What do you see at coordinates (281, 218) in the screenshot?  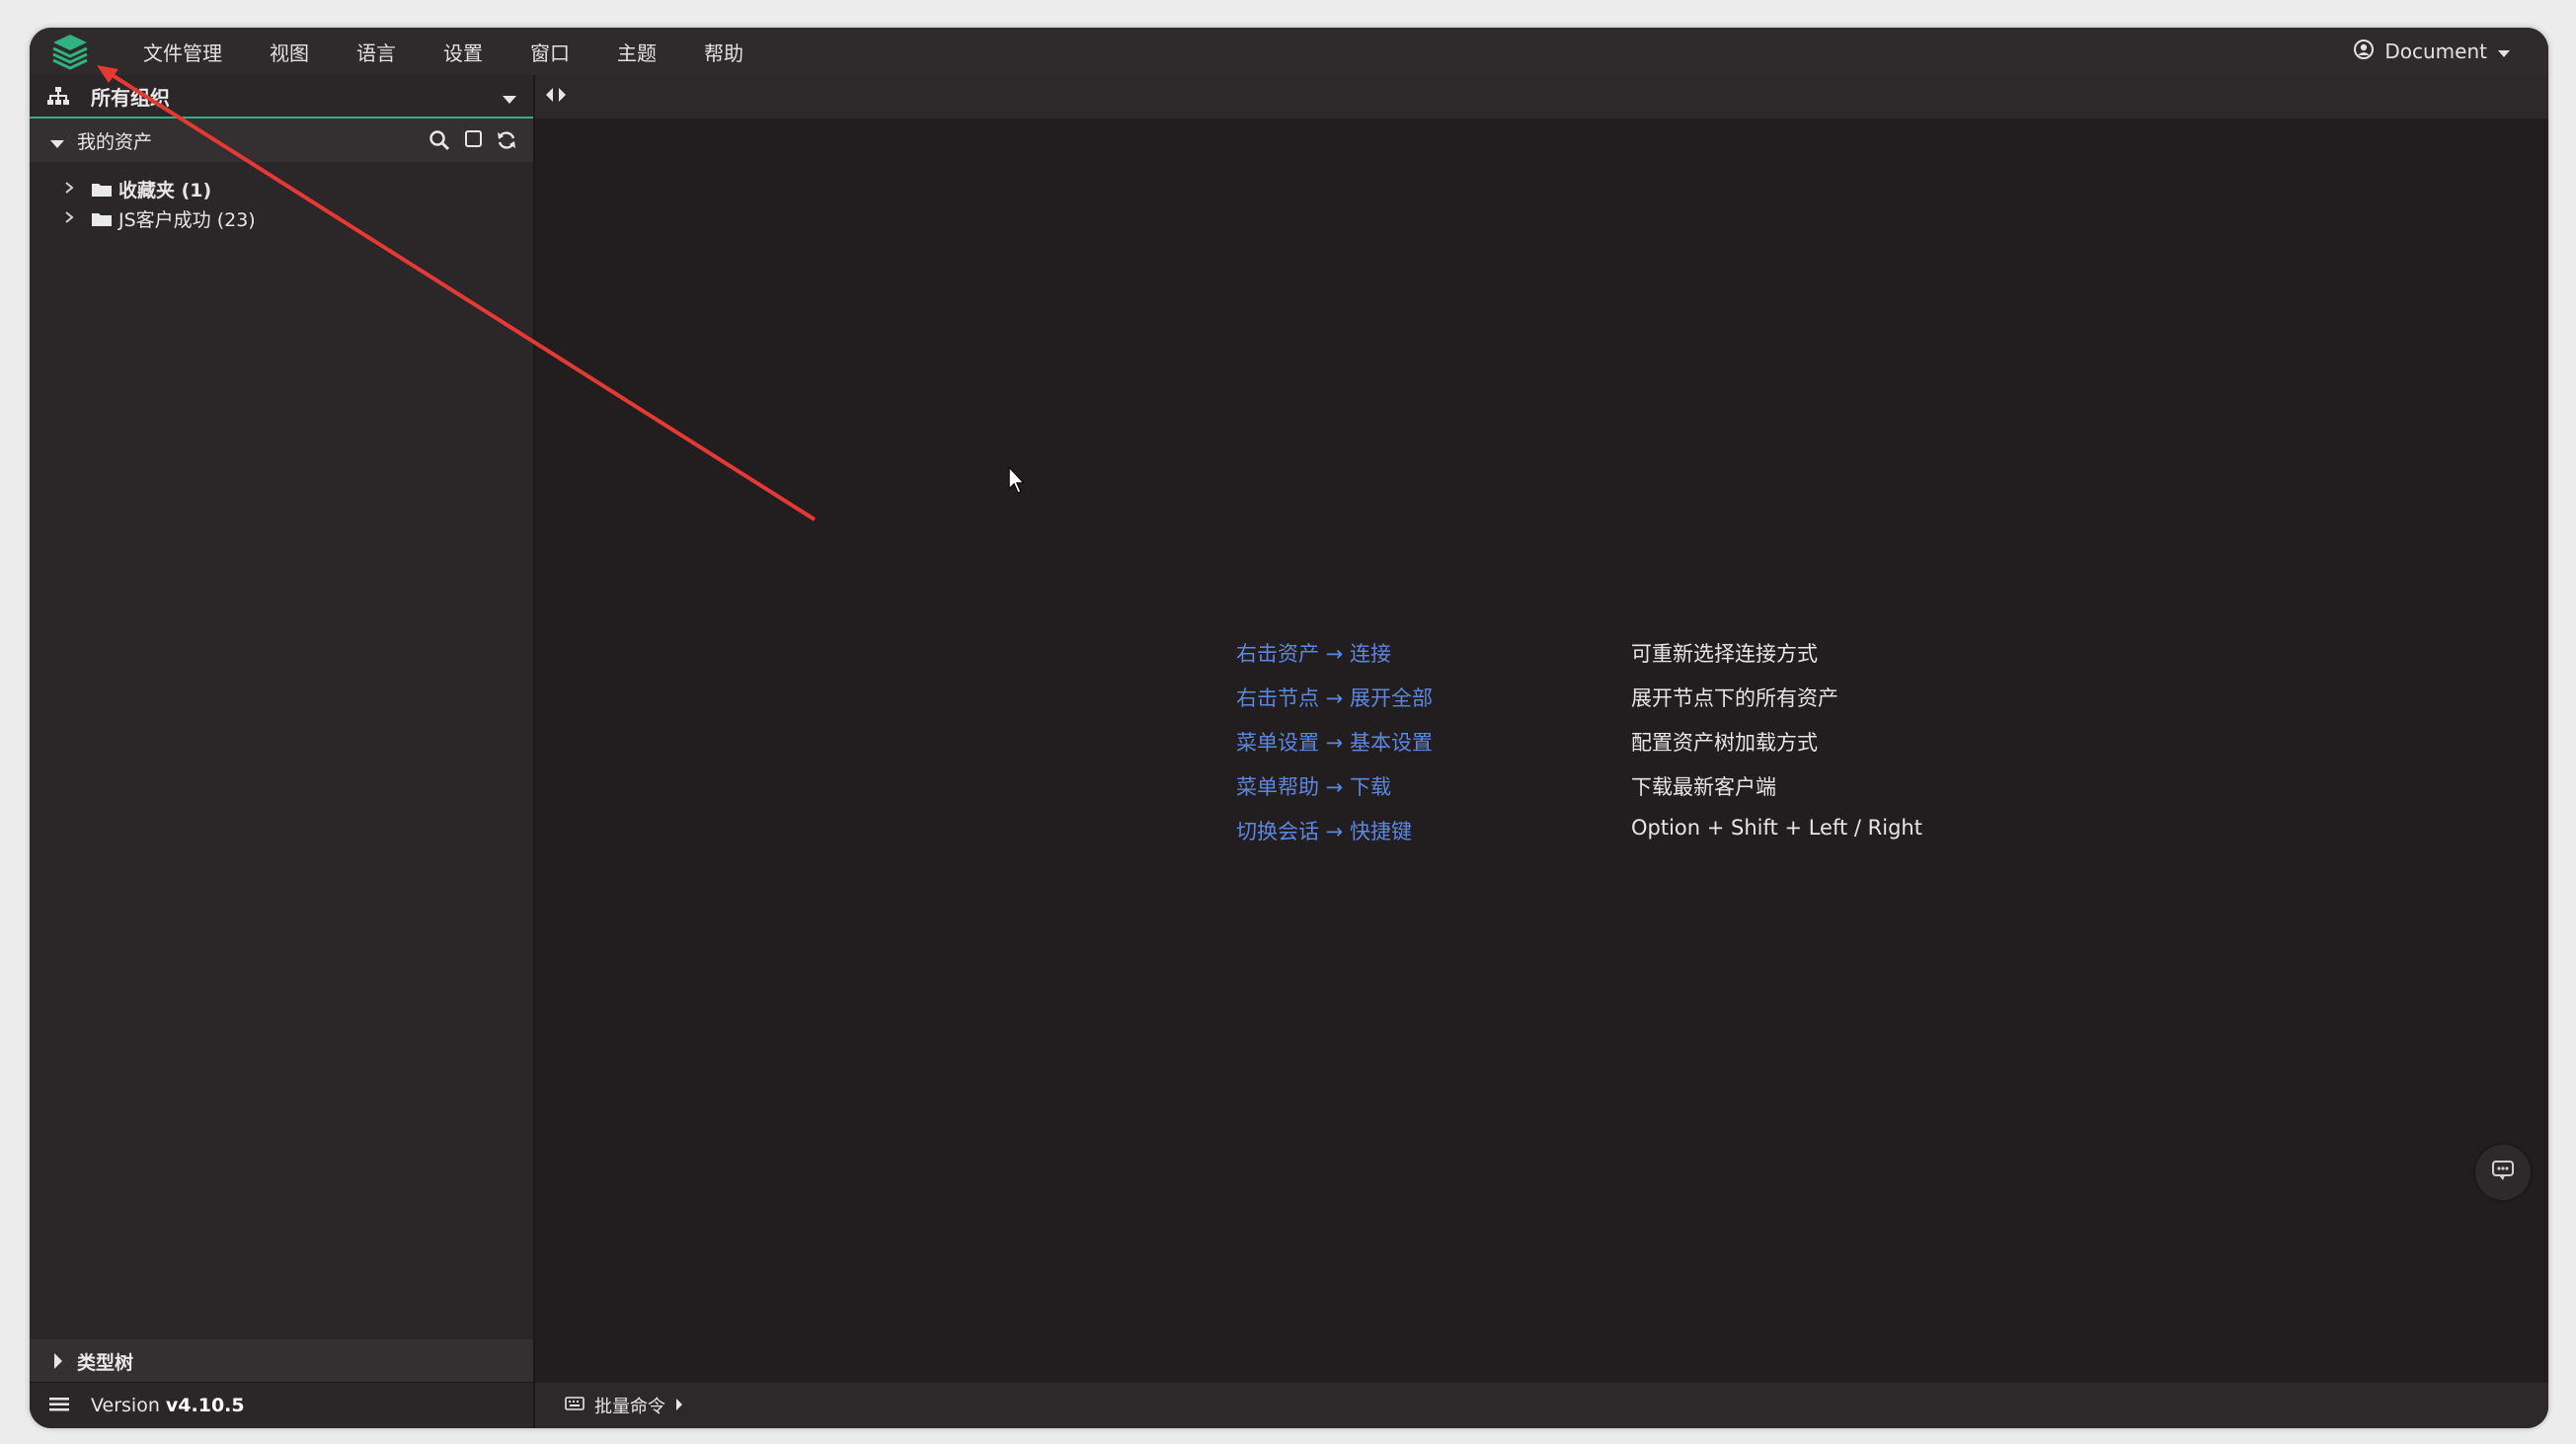 I see `tree-node-js-customer-success: JS客户成功 (23)` at bounding box center [281, 218].